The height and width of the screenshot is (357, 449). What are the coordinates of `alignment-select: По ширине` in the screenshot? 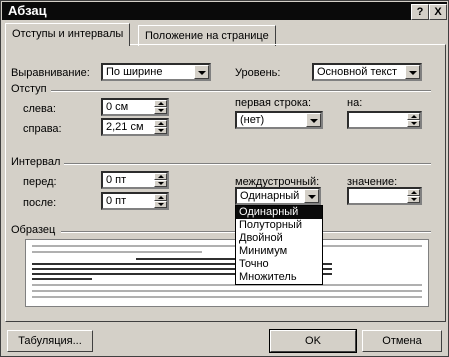 It's located at (156, 72).